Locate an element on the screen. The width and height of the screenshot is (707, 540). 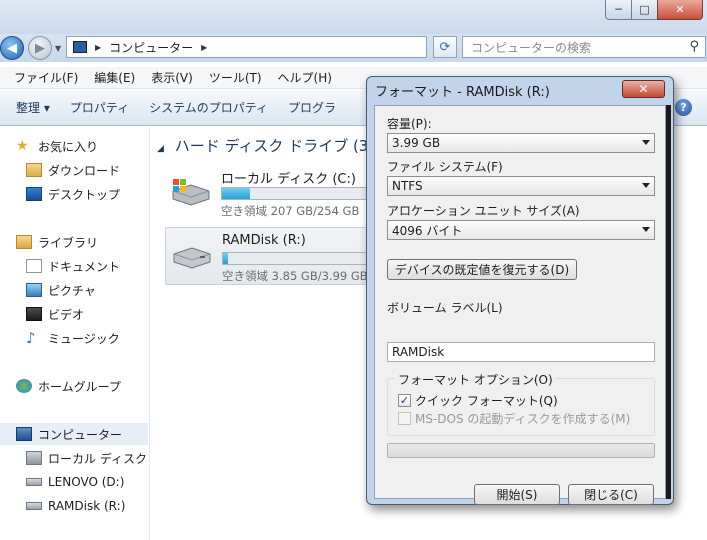
allocation-size-value: 4096 バイト is located at coordinates (427, 230).